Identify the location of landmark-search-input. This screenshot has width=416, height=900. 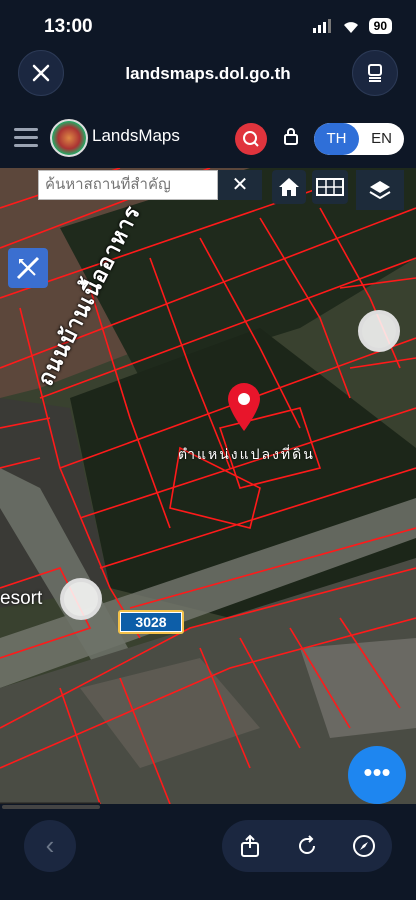
(130, 184).